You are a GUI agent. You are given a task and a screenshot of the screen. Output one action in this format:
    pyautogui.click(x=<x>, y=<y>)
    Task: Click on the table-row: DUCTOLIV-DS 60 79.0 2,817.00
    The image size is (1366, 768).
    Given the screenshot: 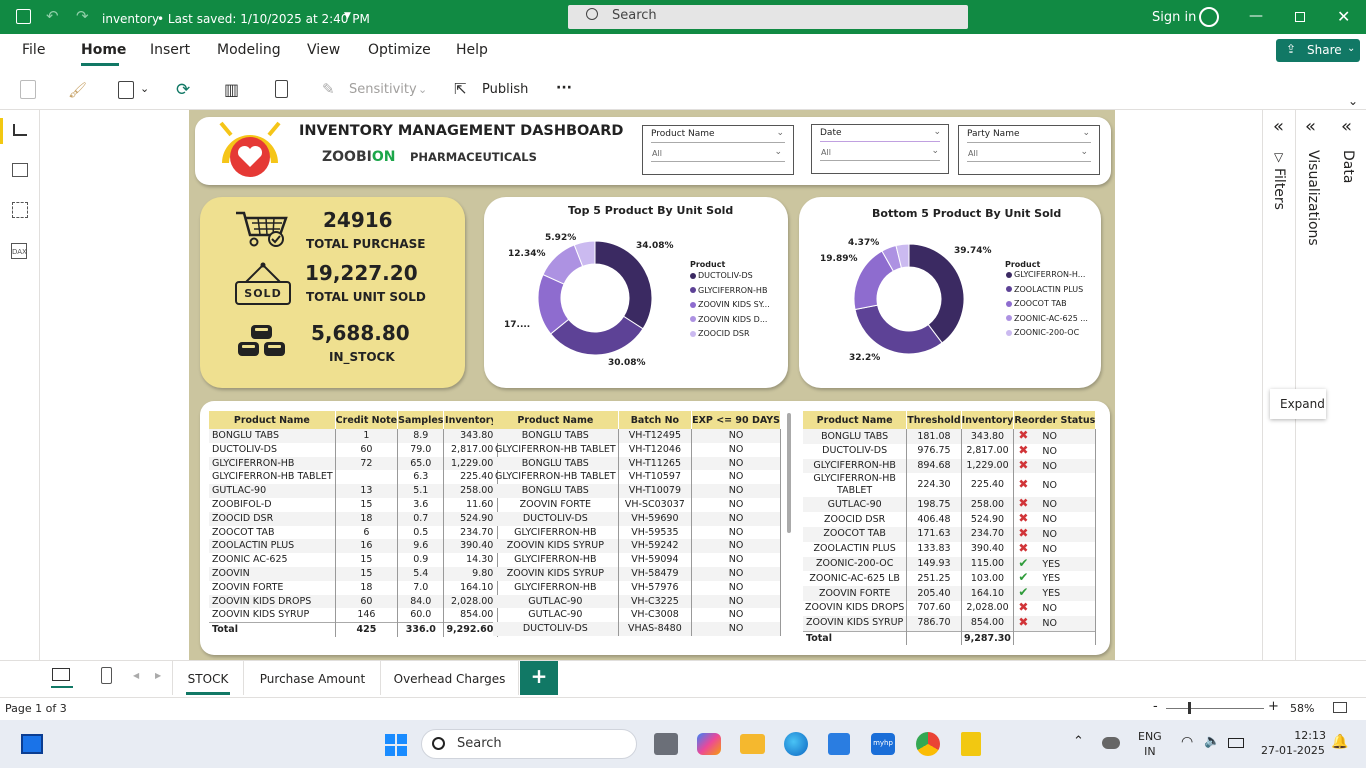 What is the action you would take?
    pyautogui.click(x=354, y=449)
    